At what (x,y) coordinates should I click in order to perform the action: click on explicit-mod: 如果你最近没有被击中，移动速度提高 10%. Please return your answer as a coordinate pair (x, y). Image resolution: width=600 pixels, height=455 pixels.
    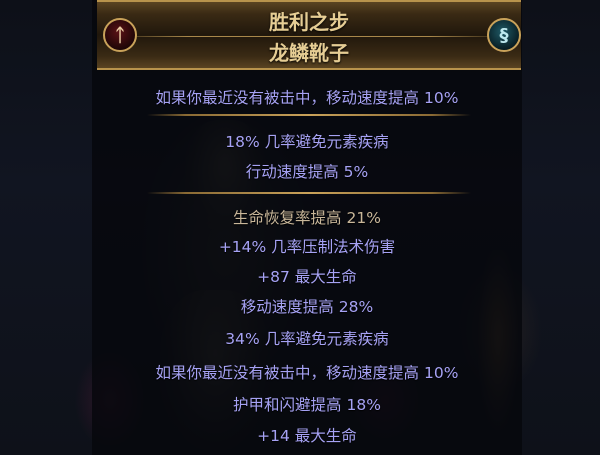
    Looking at the image, I should click on (307, 372).